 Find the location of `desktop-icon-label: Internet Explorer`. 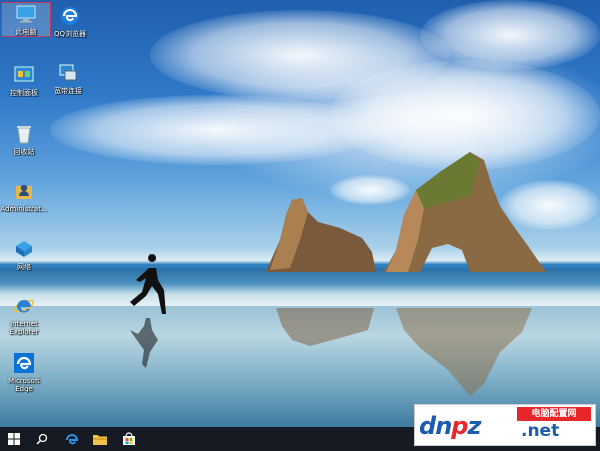

desktop-icon-label: Internet Explorer is located at coordinates (24, 328).